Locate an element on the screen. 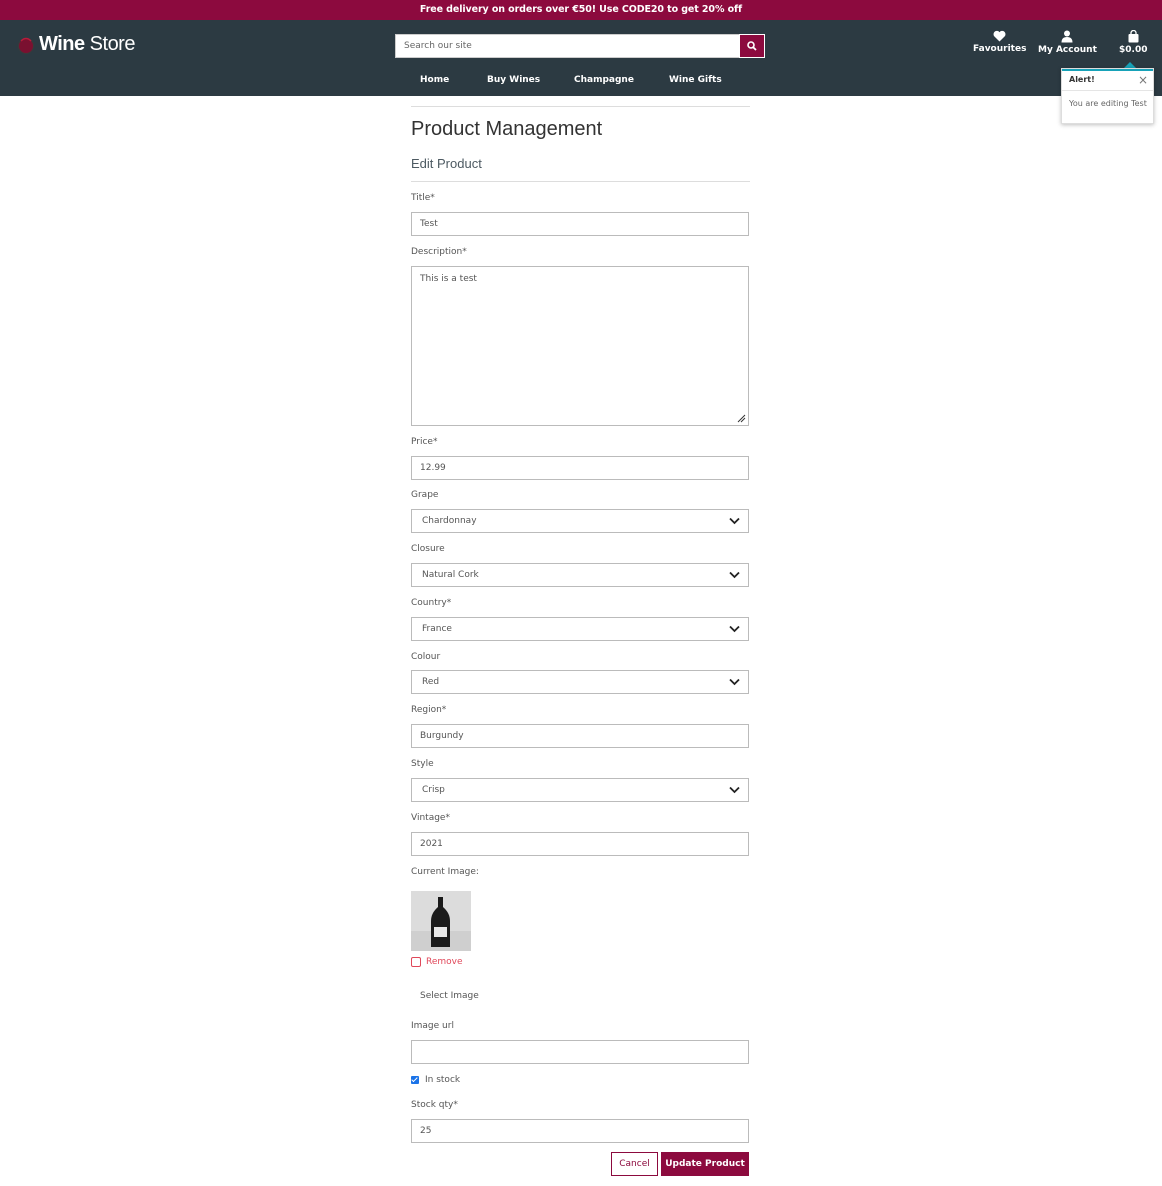 This screenshot has height=1186, width=1162. nav-item-home: Home is located at coordinates (434, 80).